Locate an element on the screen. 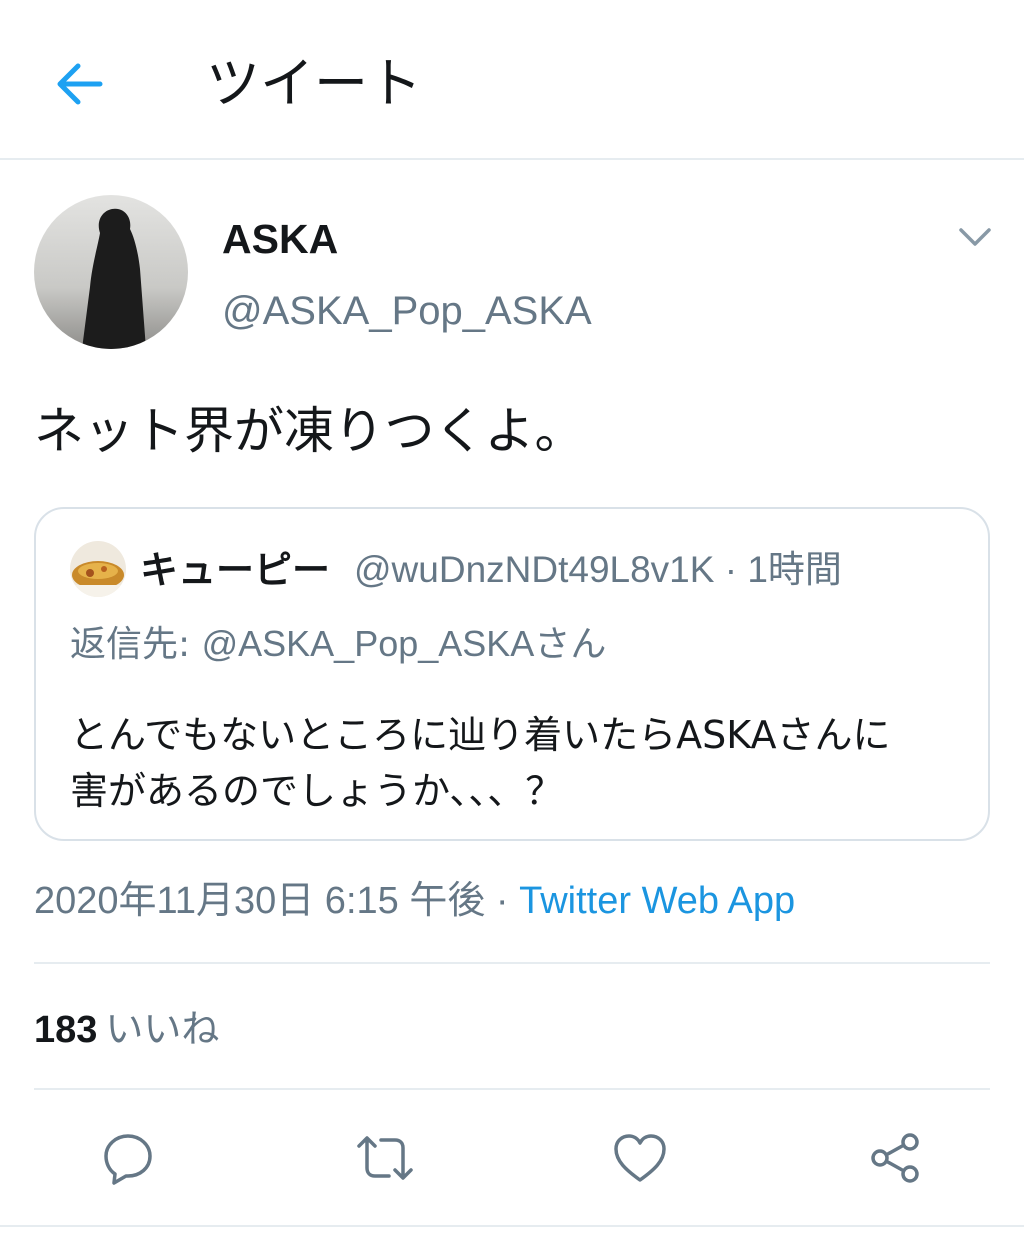 The image size is (1024, 1259). share-icon is located at coordinates (895, 1158).